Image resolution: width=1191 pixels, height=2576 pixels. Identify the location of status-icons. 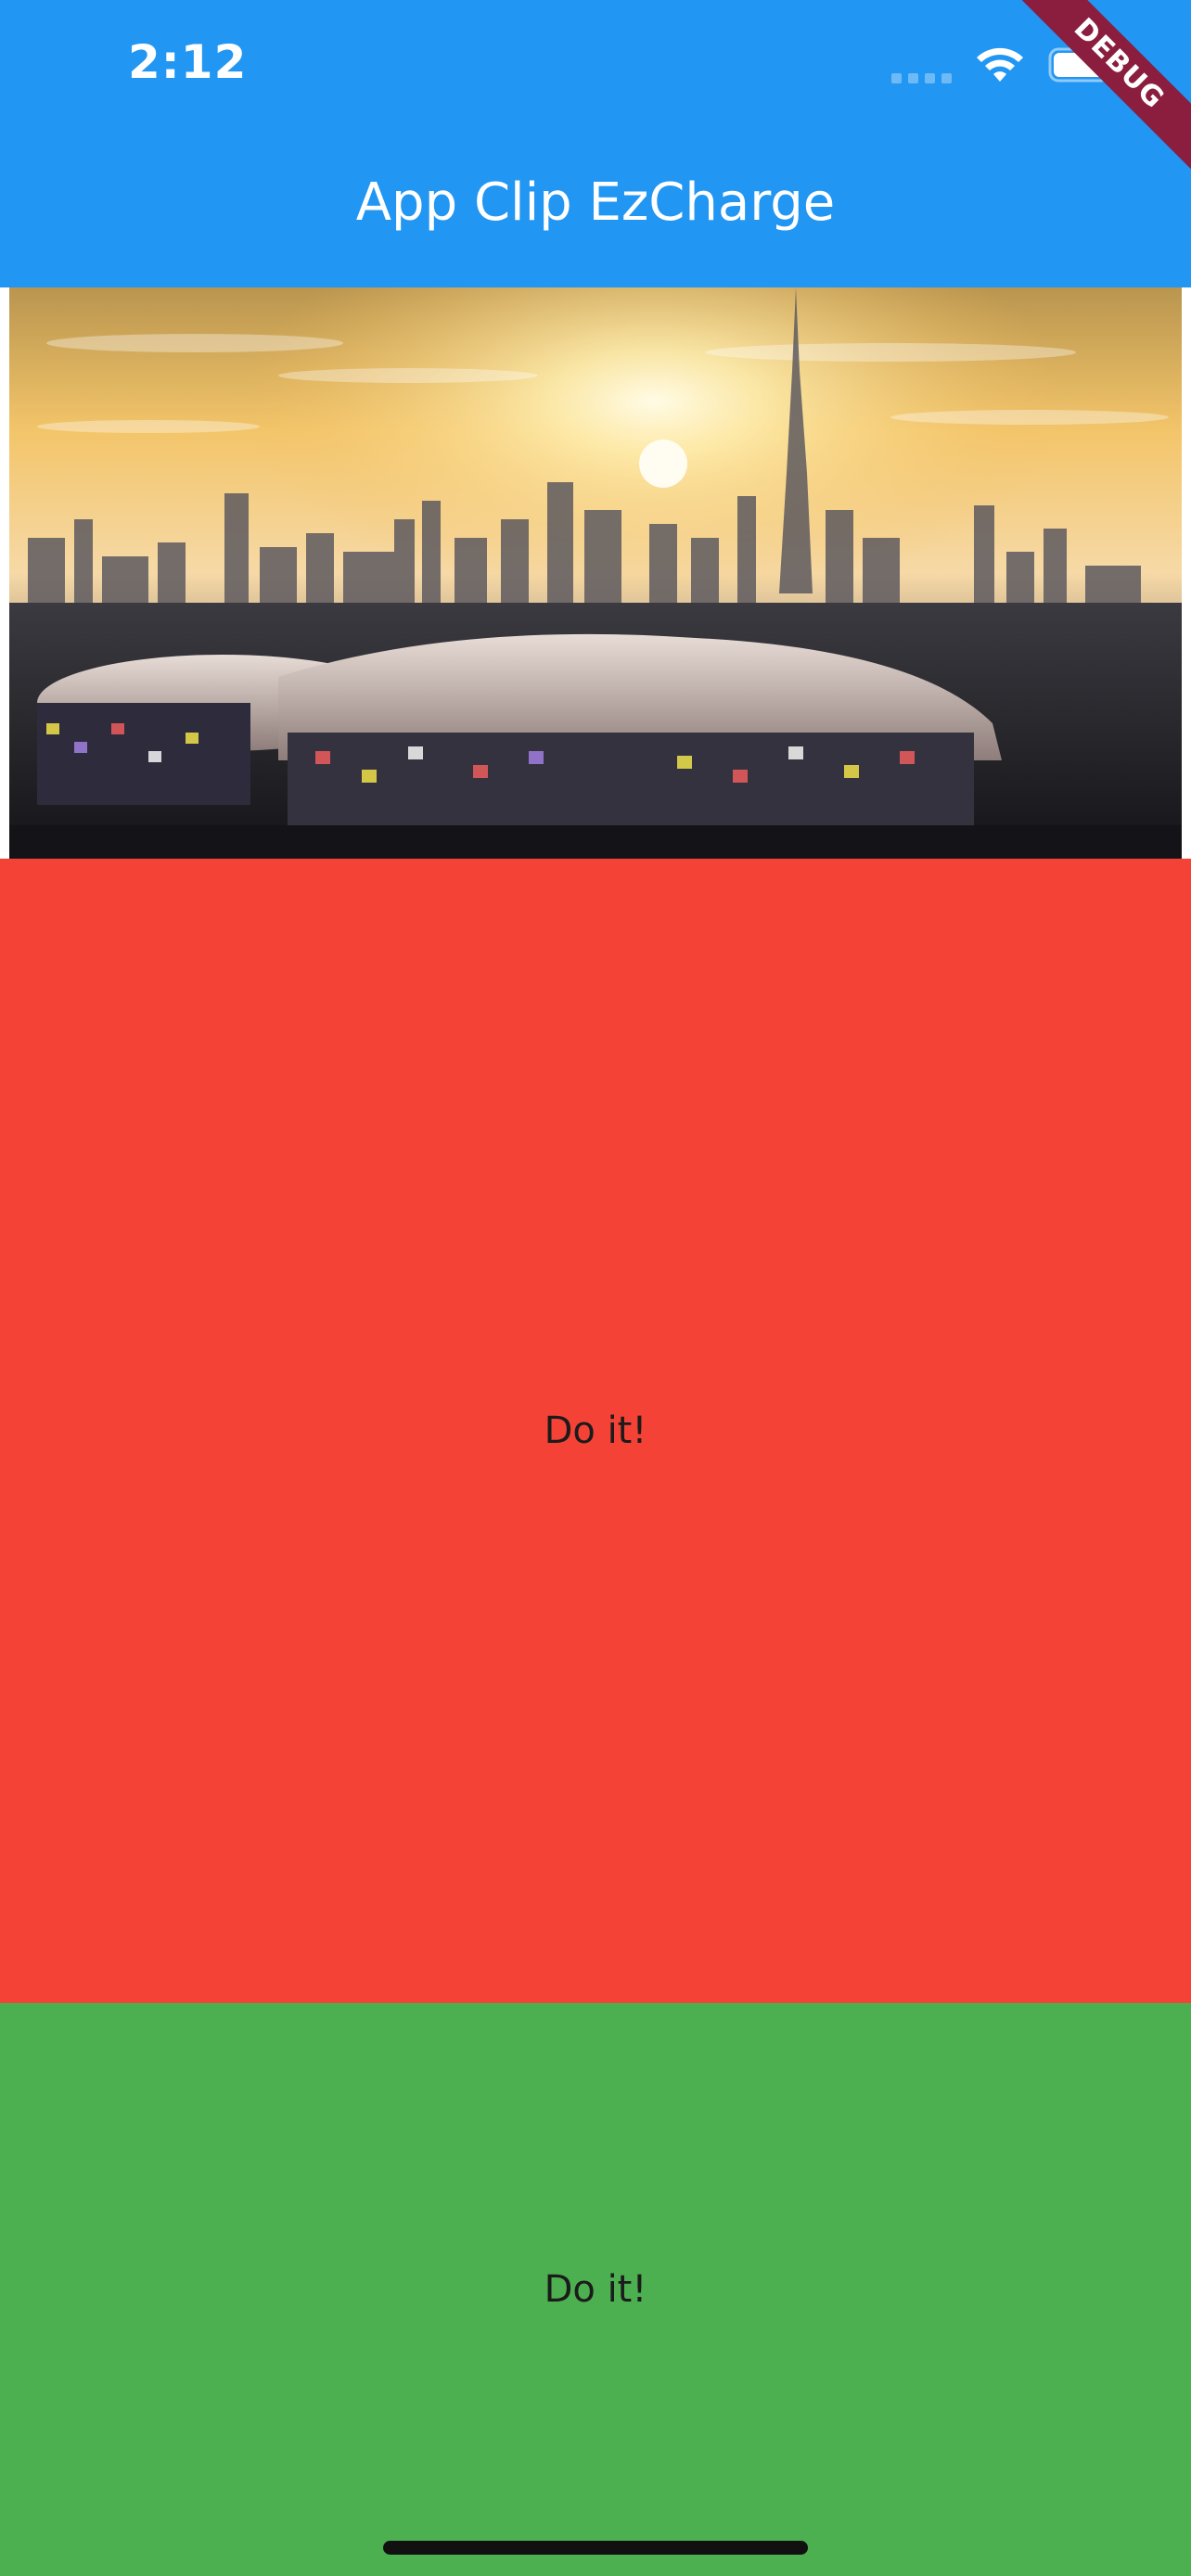
(1005, 64).